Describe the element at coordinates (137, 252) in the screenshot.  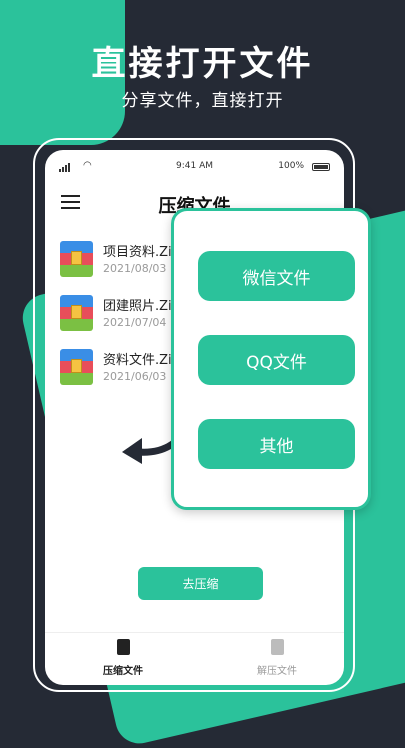
I see `file-name: 项目资料.Zi` at that location.